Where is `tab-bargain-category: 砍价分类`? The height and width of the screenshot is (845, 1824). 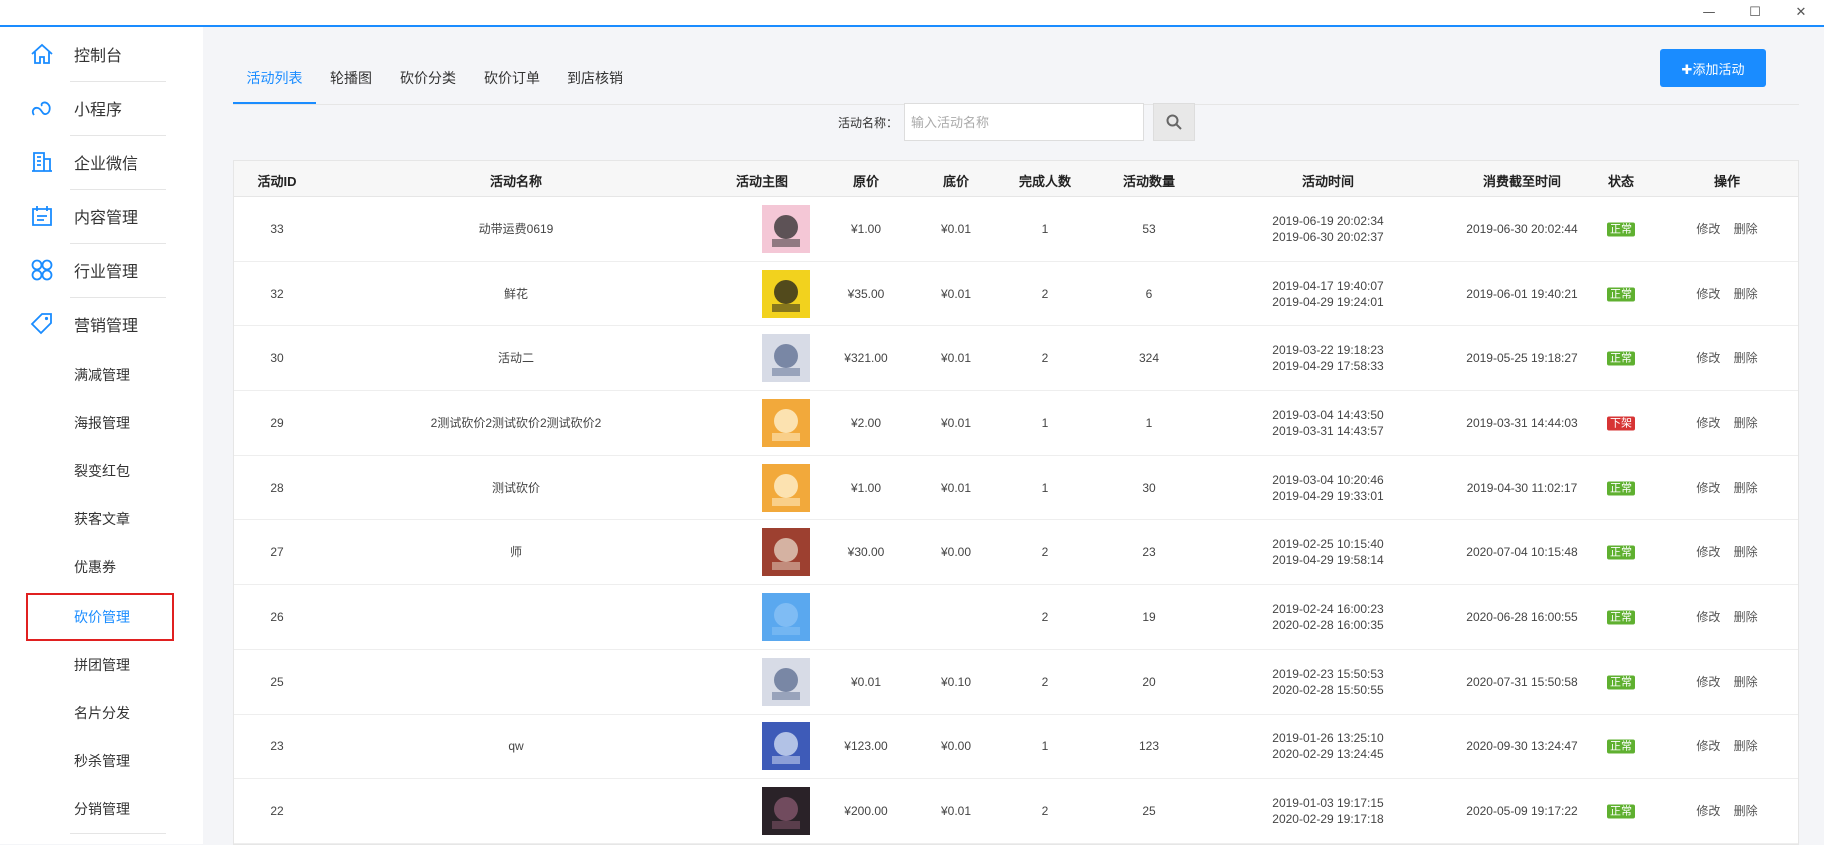
tab-bargain-category: 砍价分类 is located at coordinates (428, 86).